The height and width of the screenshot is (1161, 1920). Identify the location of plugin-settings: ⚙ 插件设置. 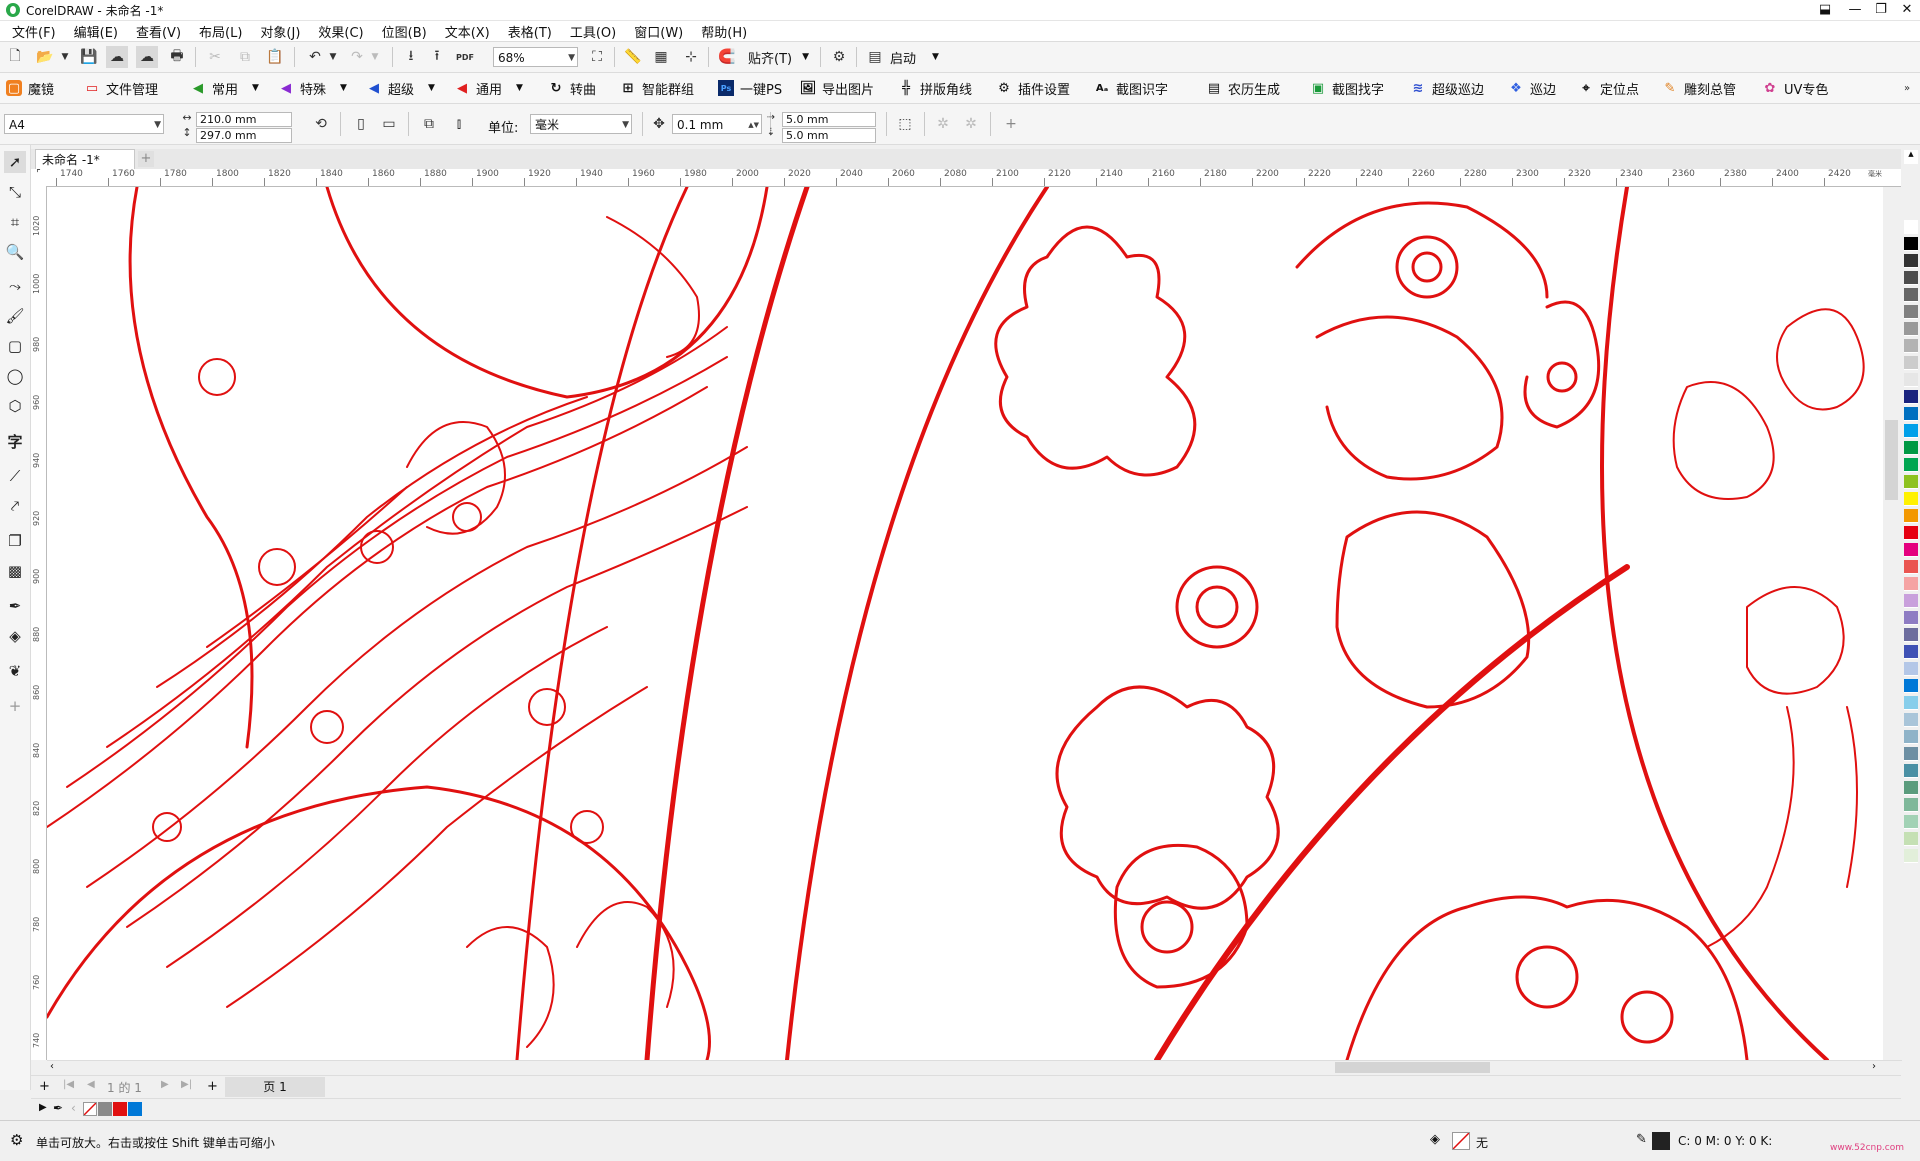
(1033, 88).